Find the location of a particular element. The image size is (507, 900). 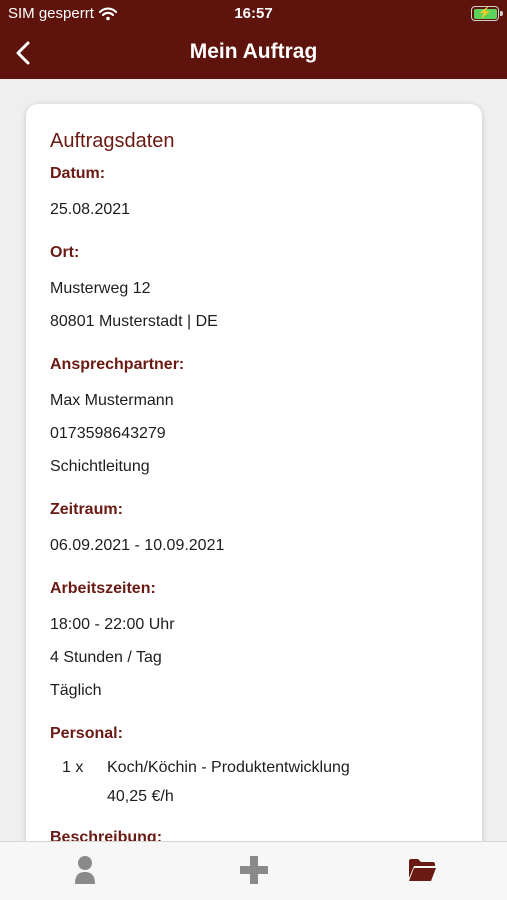

status-time: 16:57 is located at coordinates (253, 13).